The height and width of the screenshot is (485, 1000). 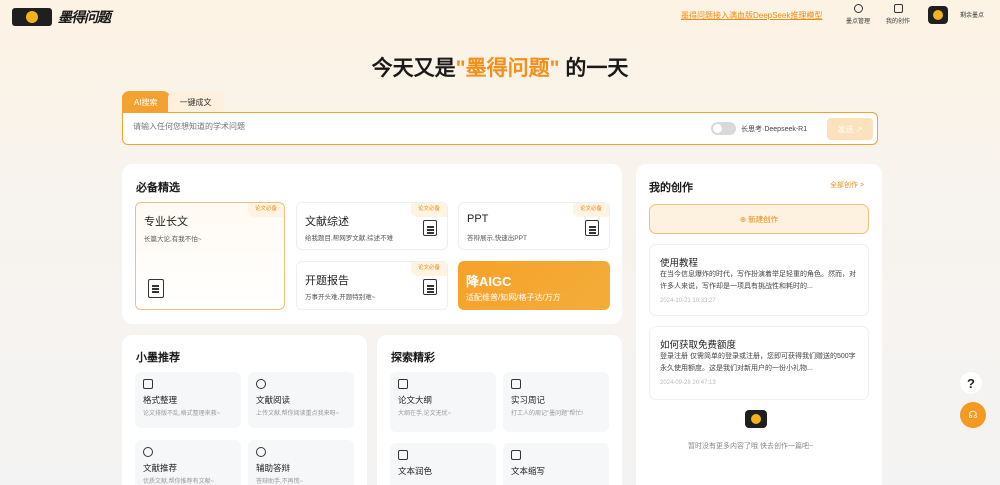 What do you see at coordinates (858, 8) in the screenshot?
I see `settings-icon` at bounding box center [858, 8].